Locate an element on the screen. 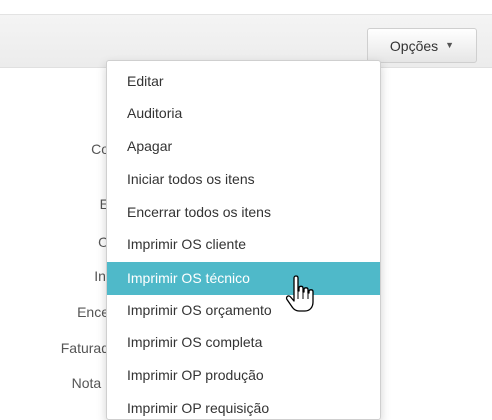  menu-item-imprimir-op-requisicao: Imprimir OP requisição is located at coordinates (243, 406).